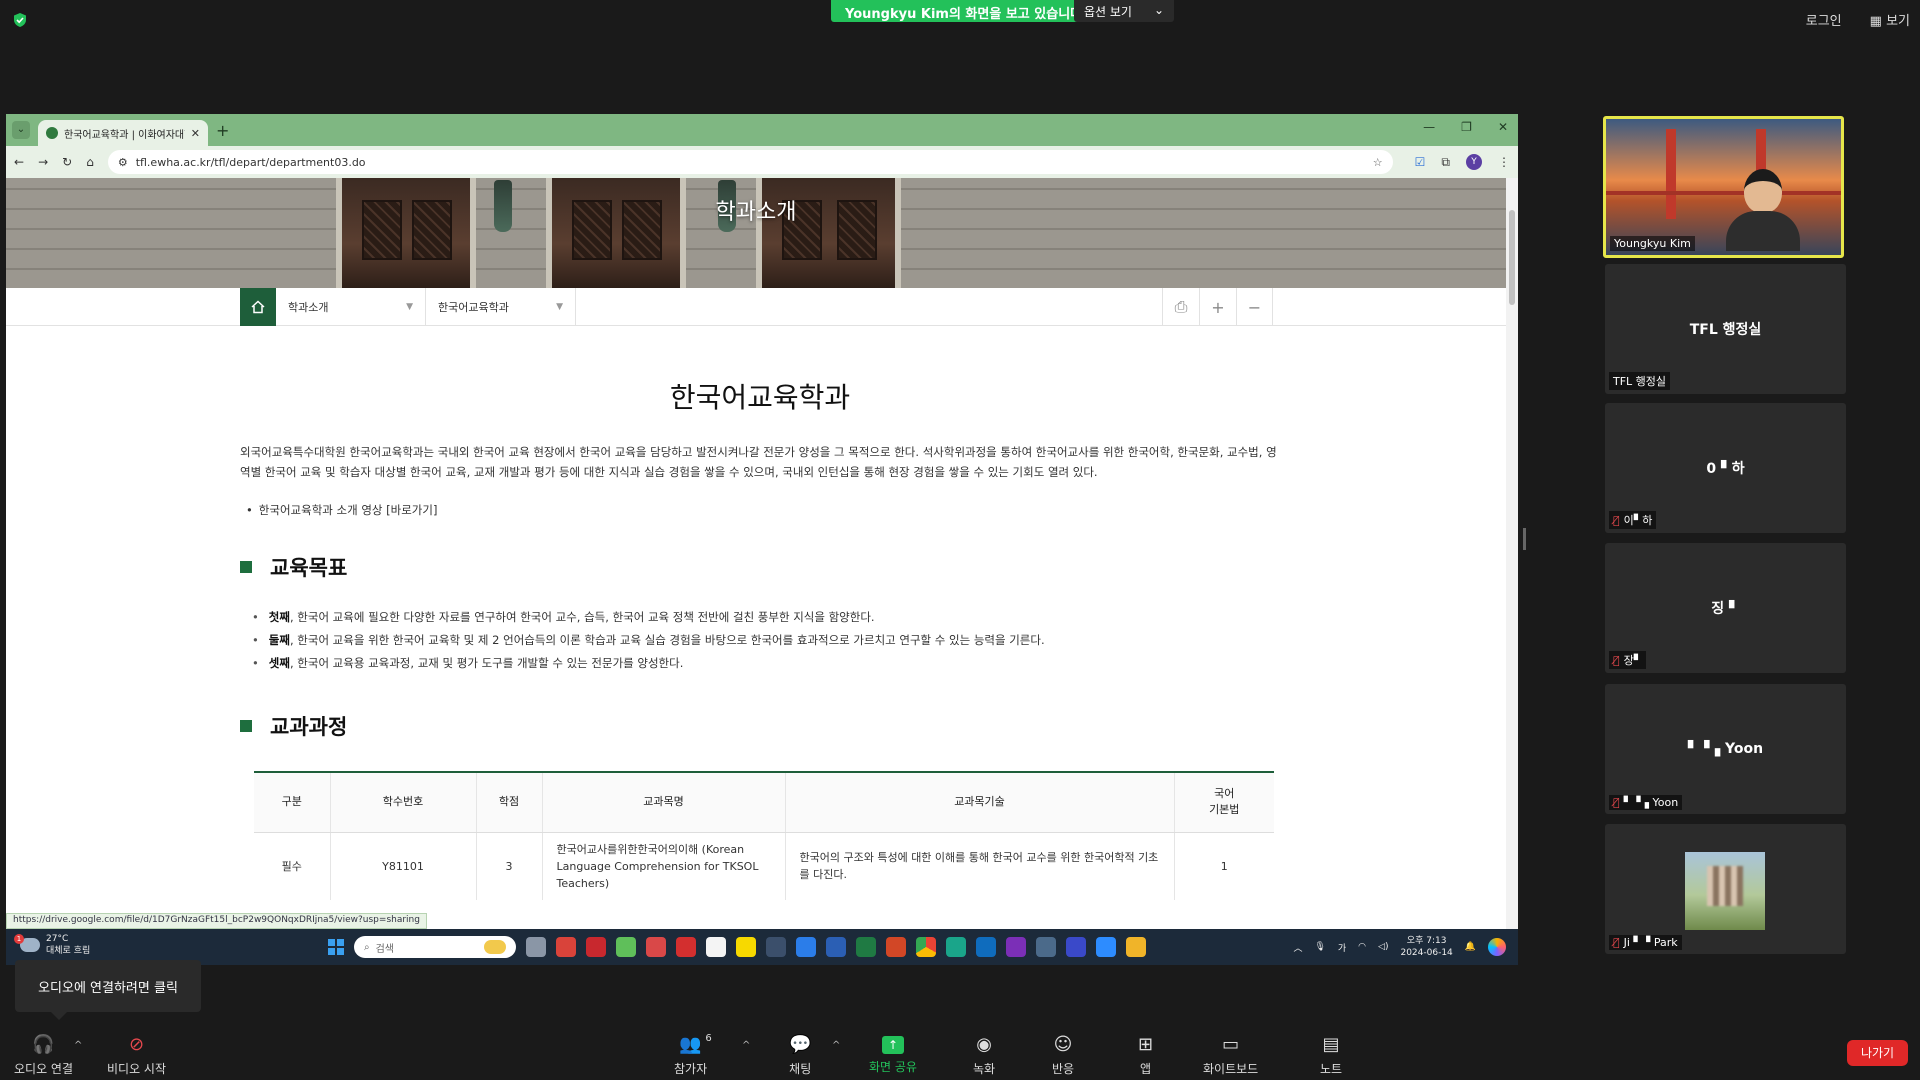 The height and width of the screenshot is (1080, 1920). Describe the element at coordinates (1378, 162) in the screenshot. I see `bookmark-star-icon: ☆` at that location.